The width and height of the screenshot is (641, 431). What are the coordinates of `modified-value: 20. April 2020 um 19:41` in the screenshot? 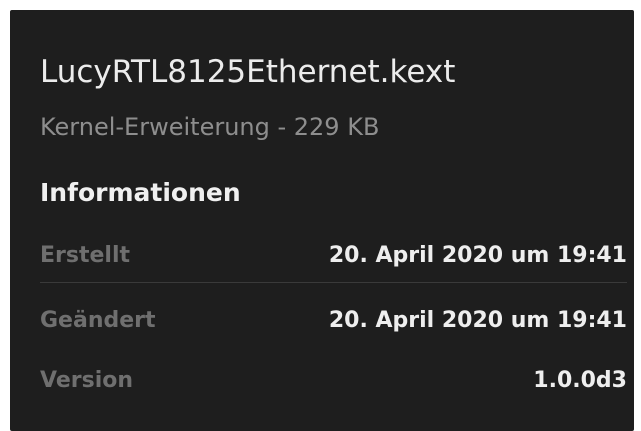 It's located at (477, 320).